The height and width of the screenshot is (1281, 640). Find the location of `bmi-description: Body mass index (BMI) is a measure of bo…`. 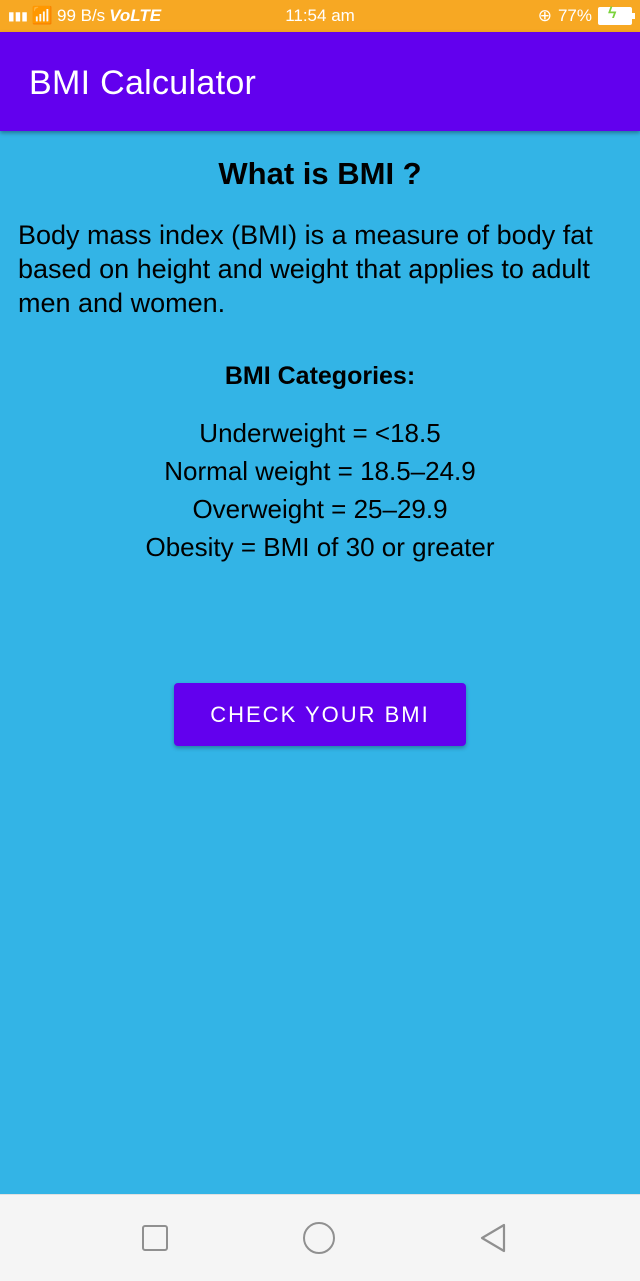

bmi-description: Body mass index (BMI) is a measure of bo… is located at coordinates (305, 269).